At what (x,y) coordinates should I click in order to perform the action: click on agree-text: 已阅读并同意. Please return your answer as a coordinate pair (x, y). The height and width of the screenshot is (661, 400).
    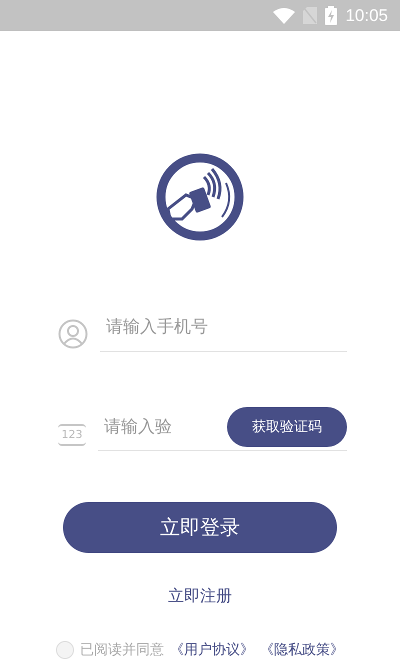
    Looking at the image, I should click on (122, 650).